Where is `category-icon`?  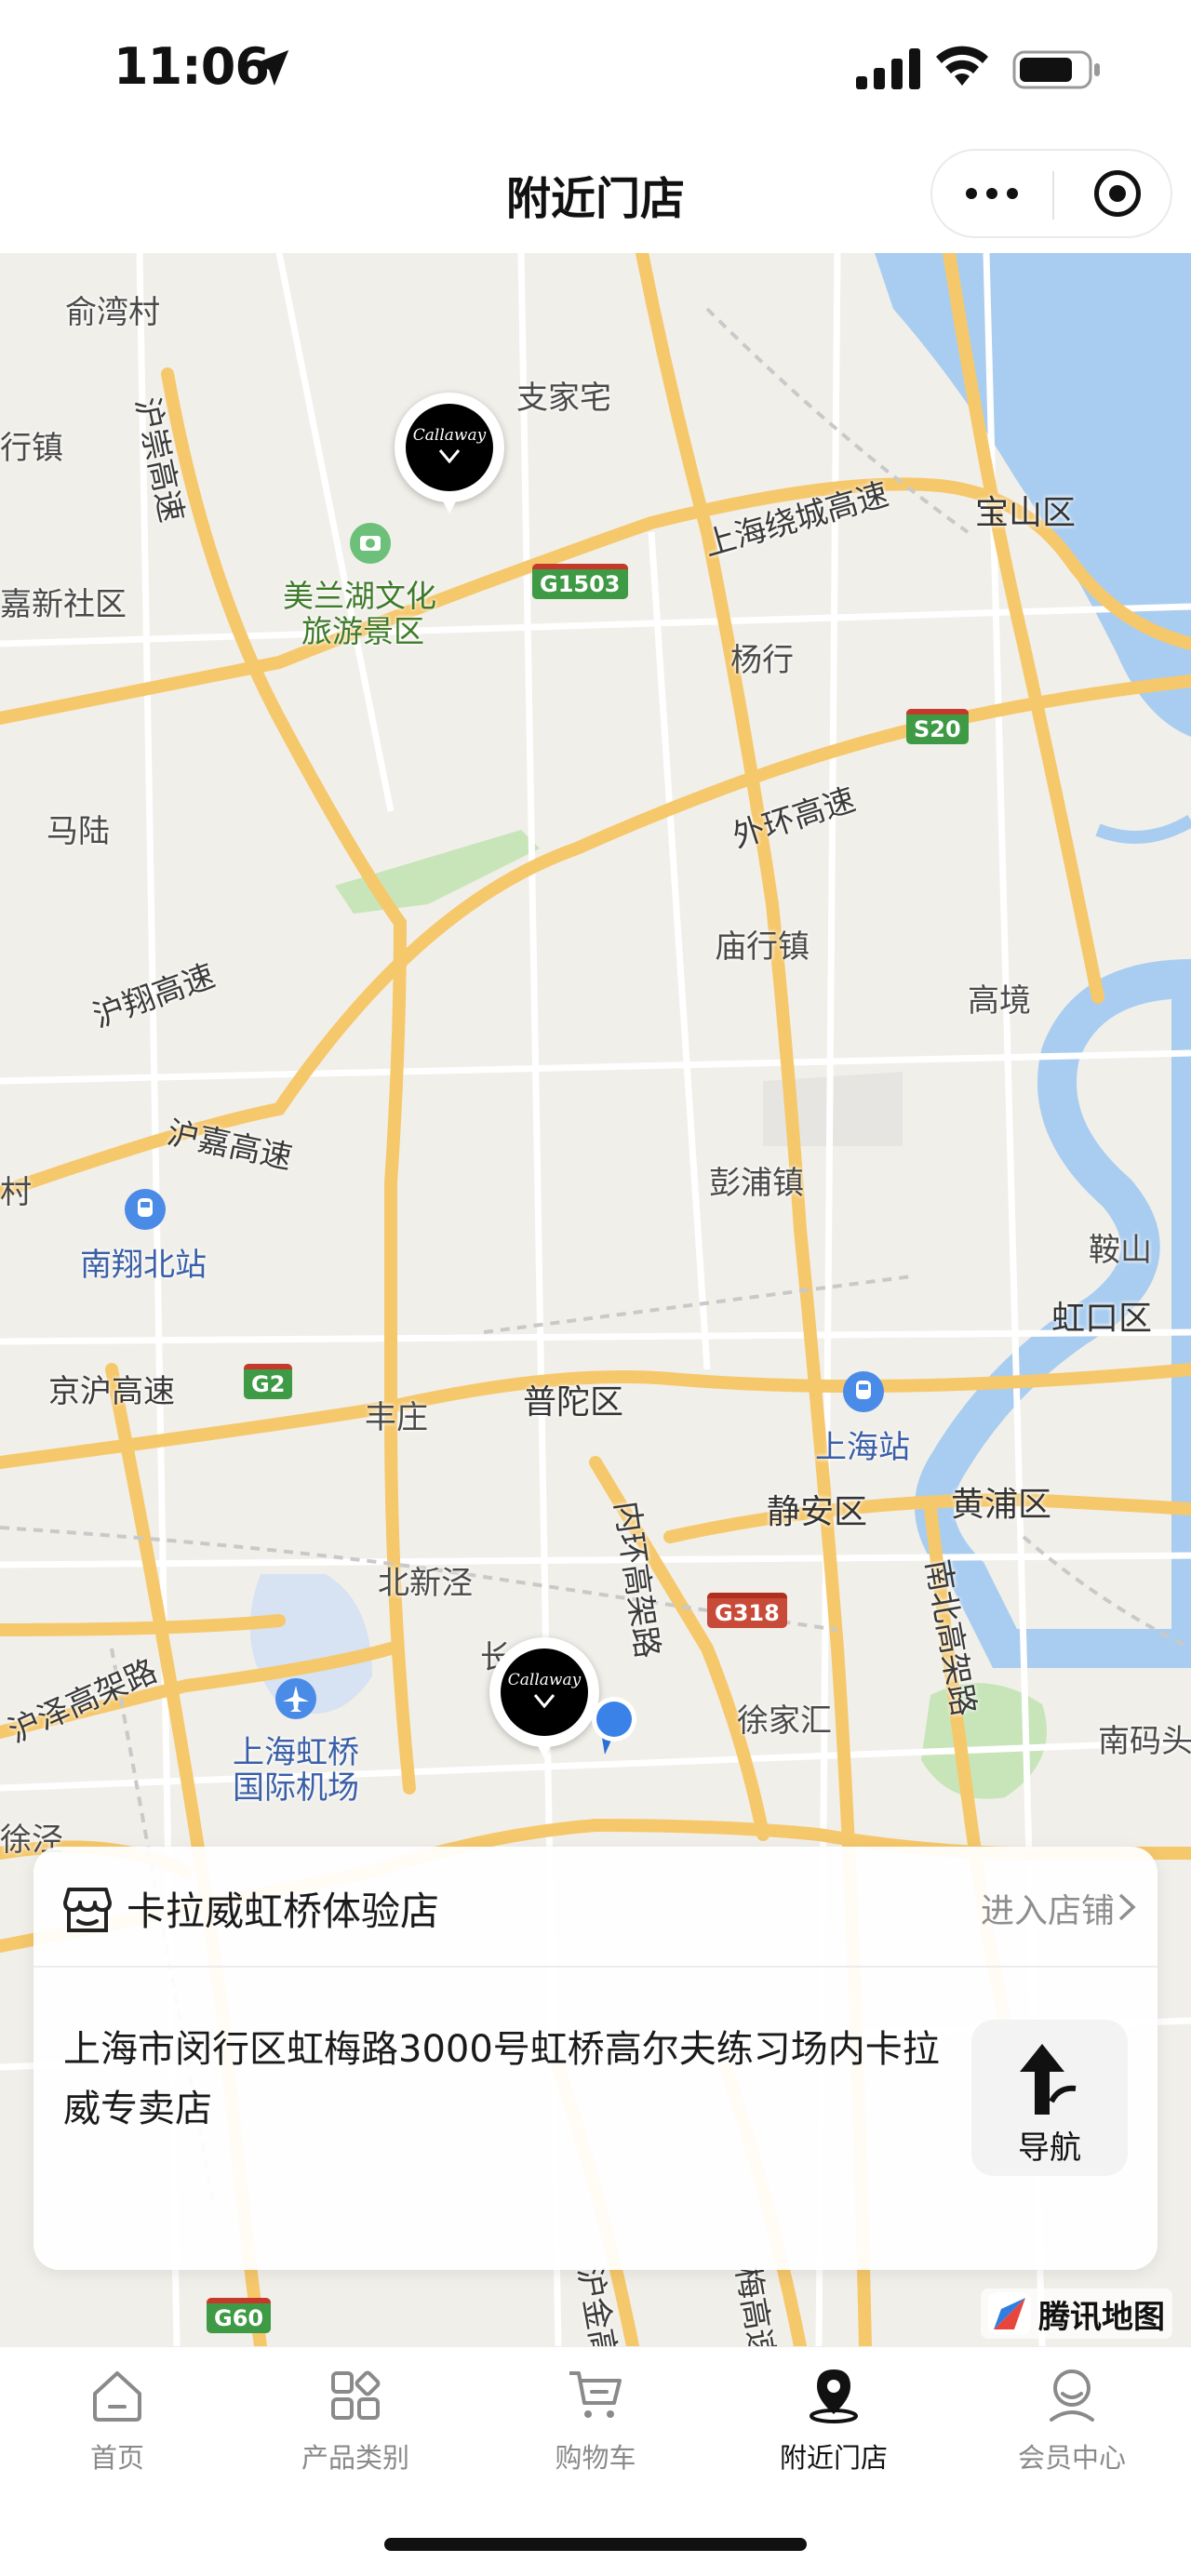 category-icon is located at coordinates (356, 2395).